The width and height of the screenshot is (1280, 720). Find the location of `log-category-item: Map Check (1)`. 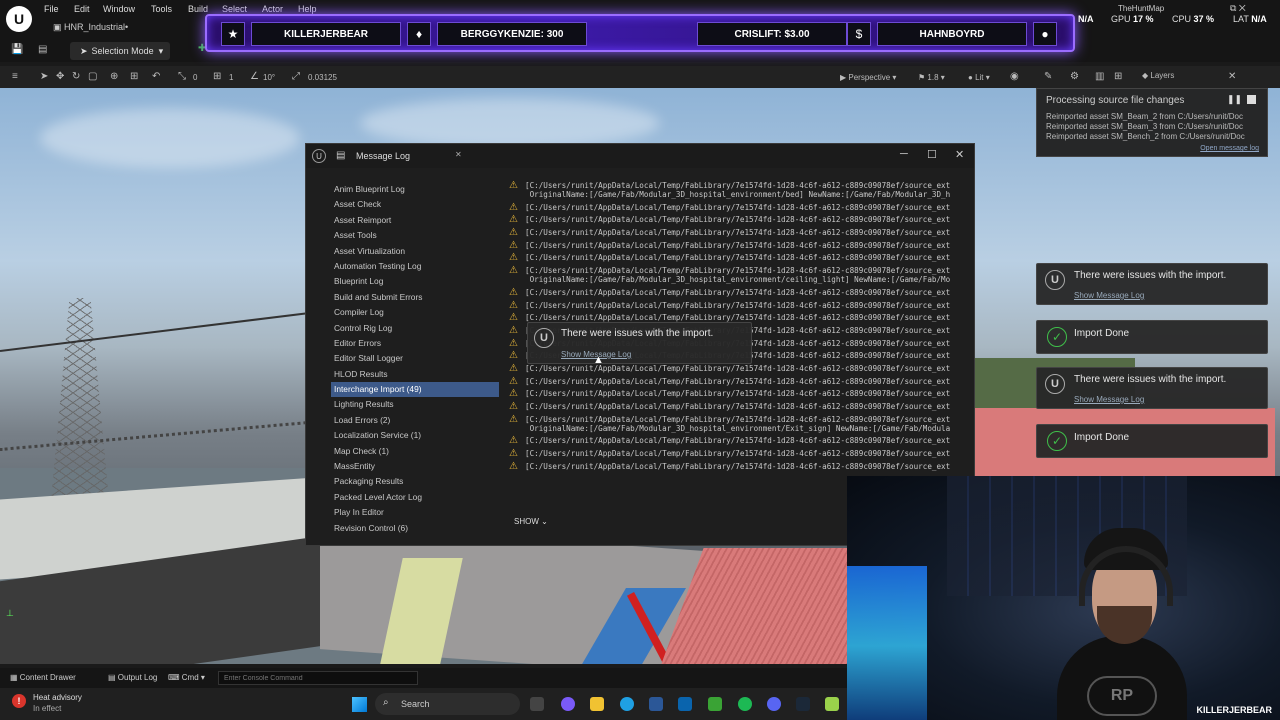

log-category-item: Map Check (1) is located at coordinates (415, 451).